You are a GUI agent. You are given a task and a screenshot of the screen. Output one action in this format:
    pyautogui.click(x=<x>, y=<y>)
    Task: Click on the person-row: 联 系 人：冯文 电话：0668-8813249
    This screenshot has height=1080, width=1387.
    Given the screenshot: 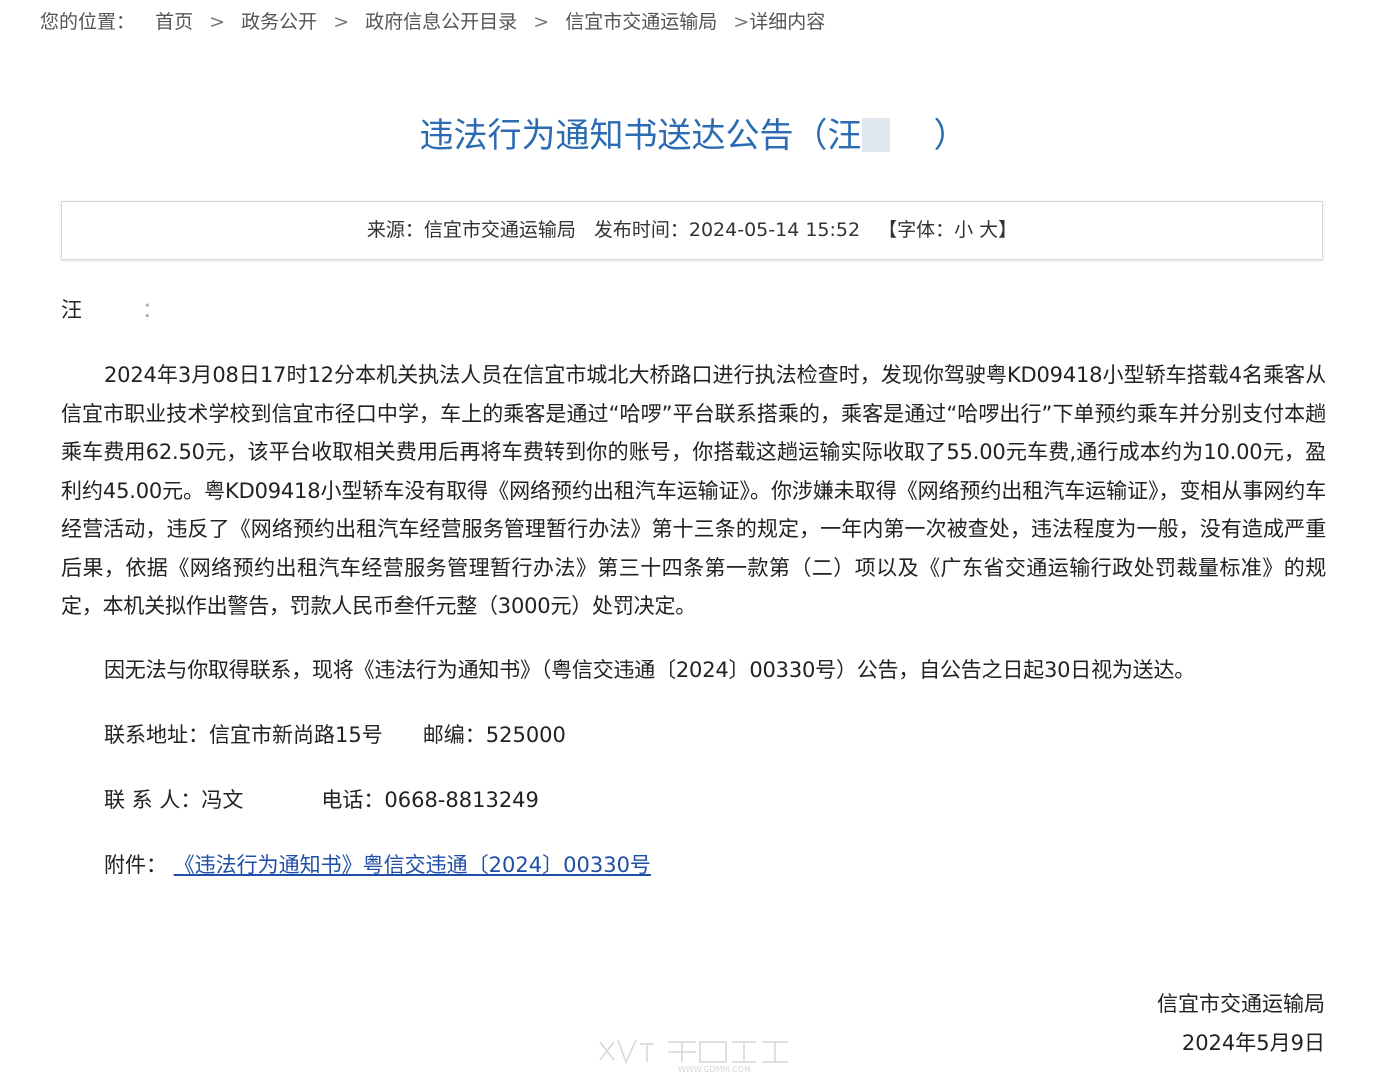 What is the action you would take?
    pyautogui.click(x=715, y=800)
    